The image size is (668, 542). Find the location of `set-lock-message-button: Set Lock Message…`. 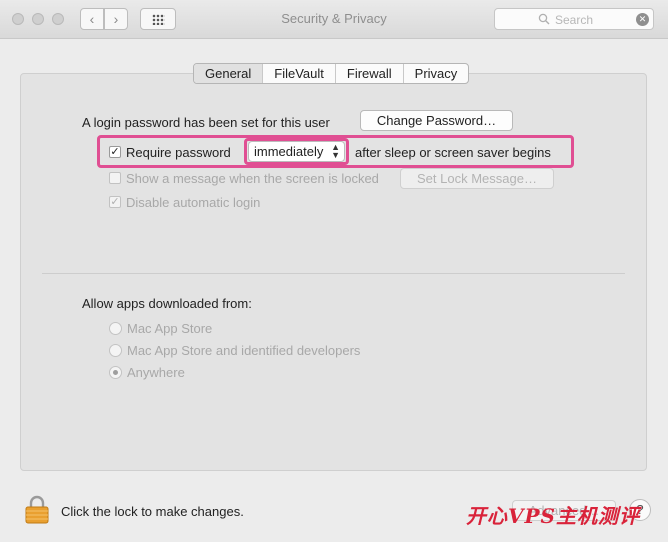

set-lock-message-button: Set Lock Message… is located at coordinates (477, 178).